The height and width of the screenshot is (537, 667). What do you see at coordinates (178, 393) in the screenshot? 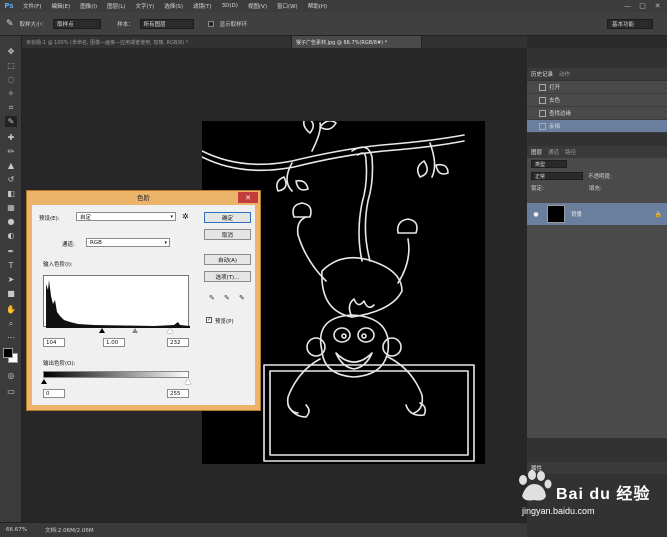
I see `output-white-field: 255` at bounding box center [178, 393].